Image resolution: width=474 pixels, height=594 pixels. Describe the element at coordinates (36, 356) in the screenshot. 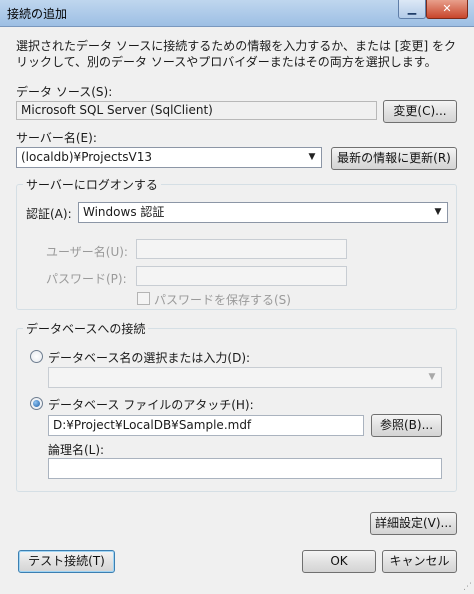

I see `select-database-radio` at that location.